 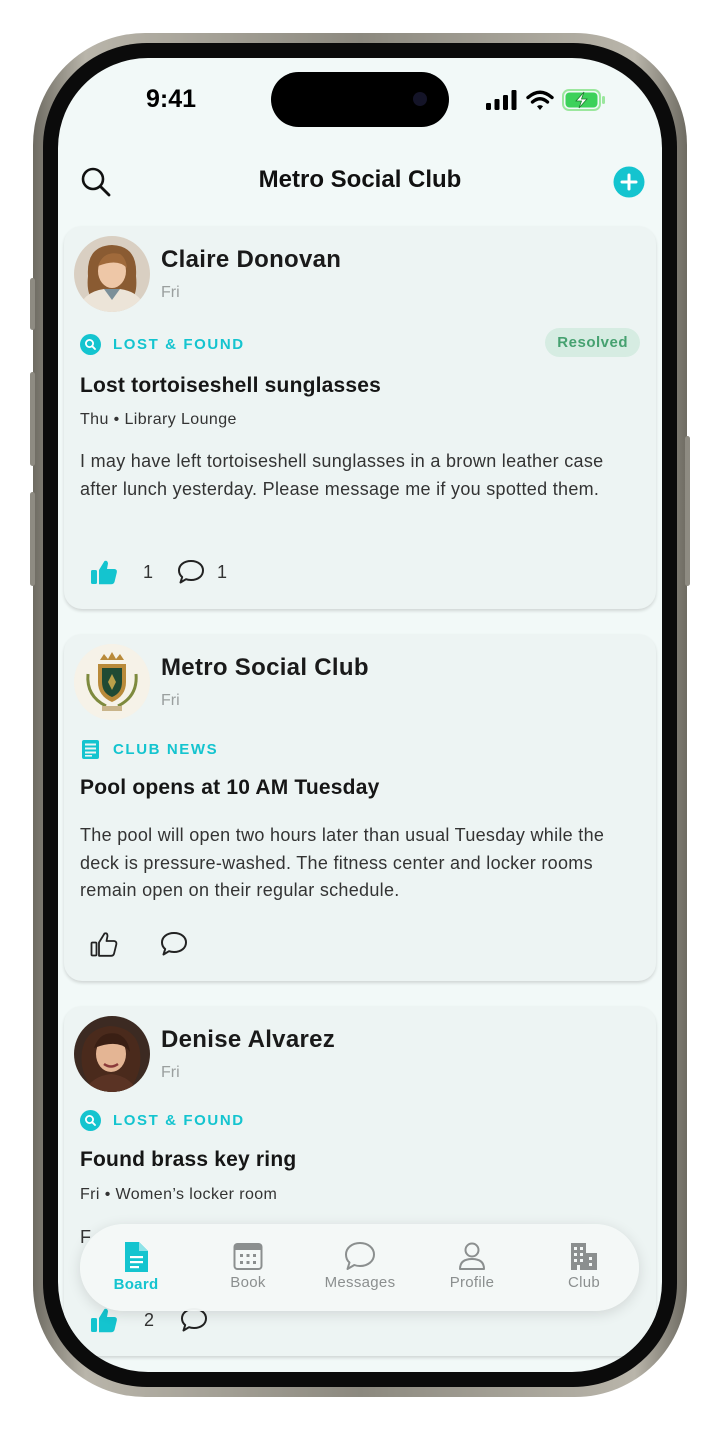 I want to click on like-count: 2, so click(x=149, y=1319).